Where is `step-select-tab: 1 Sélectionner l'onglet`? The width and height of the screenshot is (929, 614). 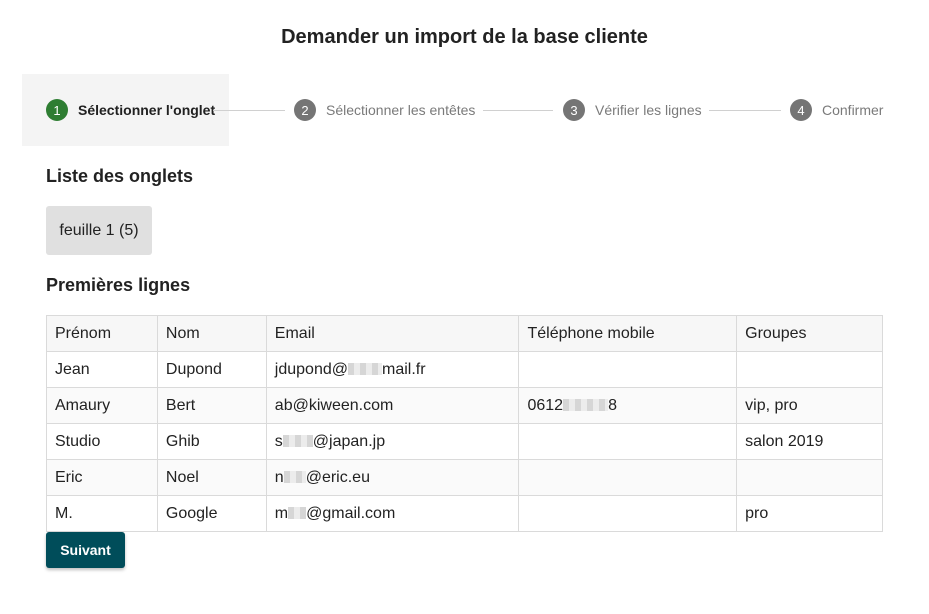
step-select-tab: 1 Sélectionner l'onglet is located at coordinates (130, 110).